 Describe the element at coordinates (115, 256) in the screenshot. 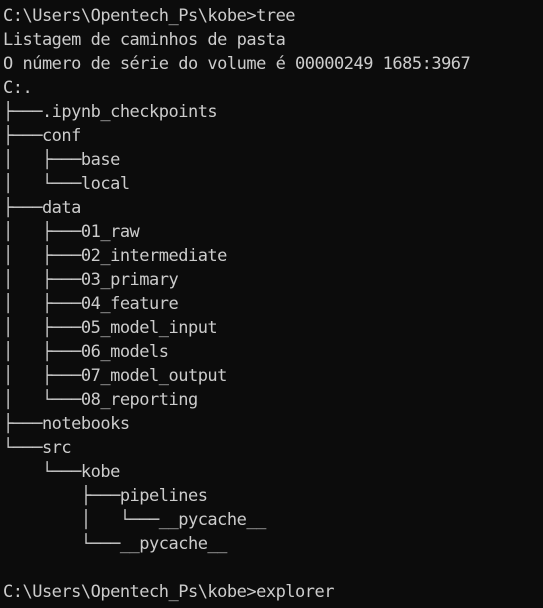

I see `tree-item-02-intermediate: │ ├───02_intermediate` at that location.